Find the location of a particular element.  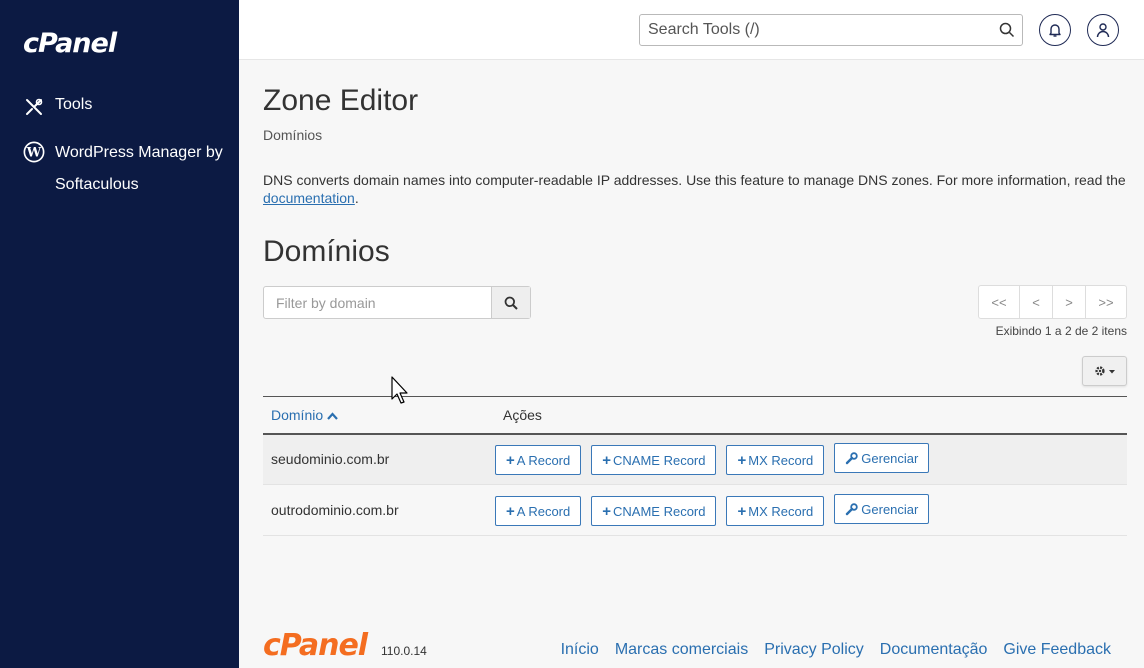

footer-cpanel-logo: cPanel is located at coordinates (315, 645).